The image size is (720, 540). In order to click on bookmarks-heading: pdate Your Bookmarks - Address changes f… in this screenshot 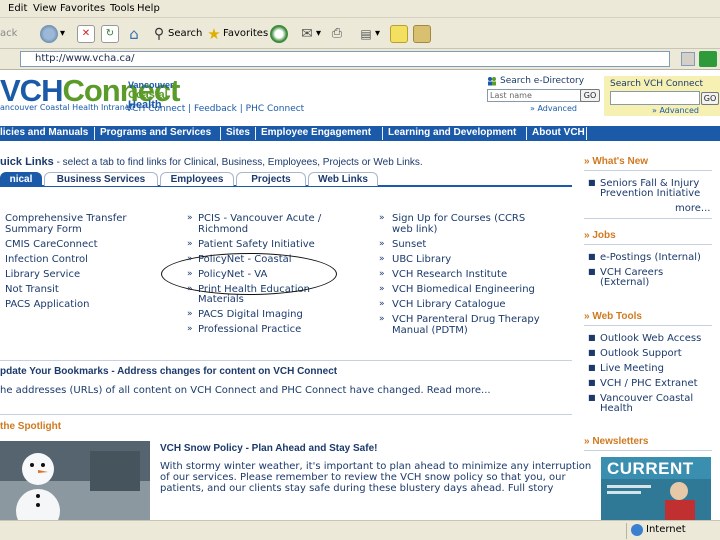, I will do `click(169, 371)`.